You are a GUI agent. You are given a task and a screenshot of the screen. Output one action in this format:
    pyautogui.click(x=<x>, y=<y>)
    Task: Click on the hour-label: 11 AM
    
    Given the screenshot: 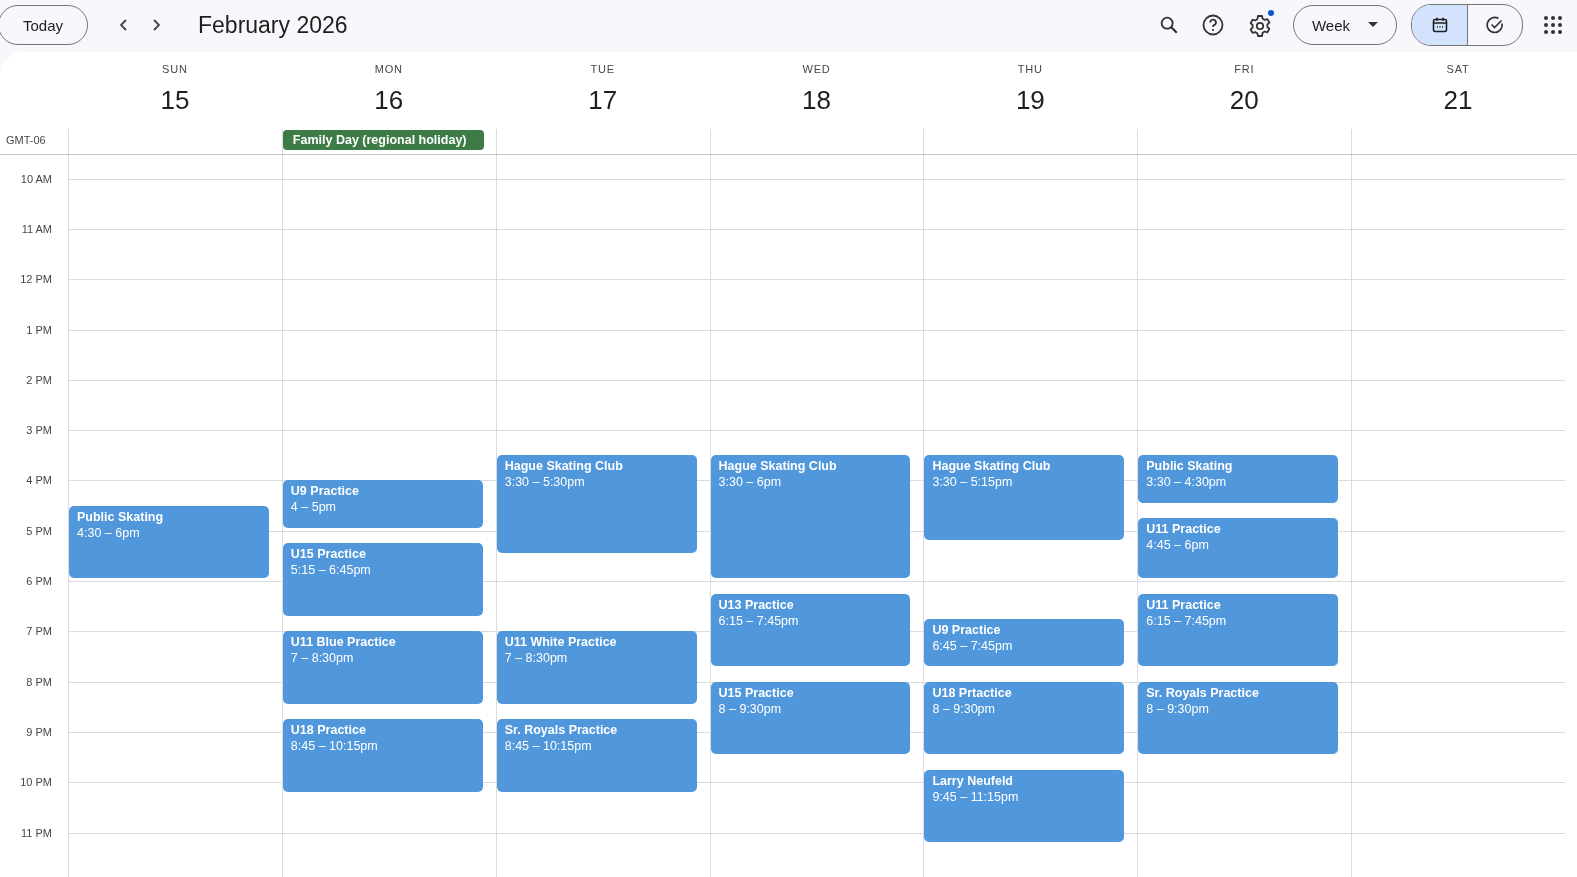 What is the action you would take?
    pyautogui.click(x=36, y=228)
    